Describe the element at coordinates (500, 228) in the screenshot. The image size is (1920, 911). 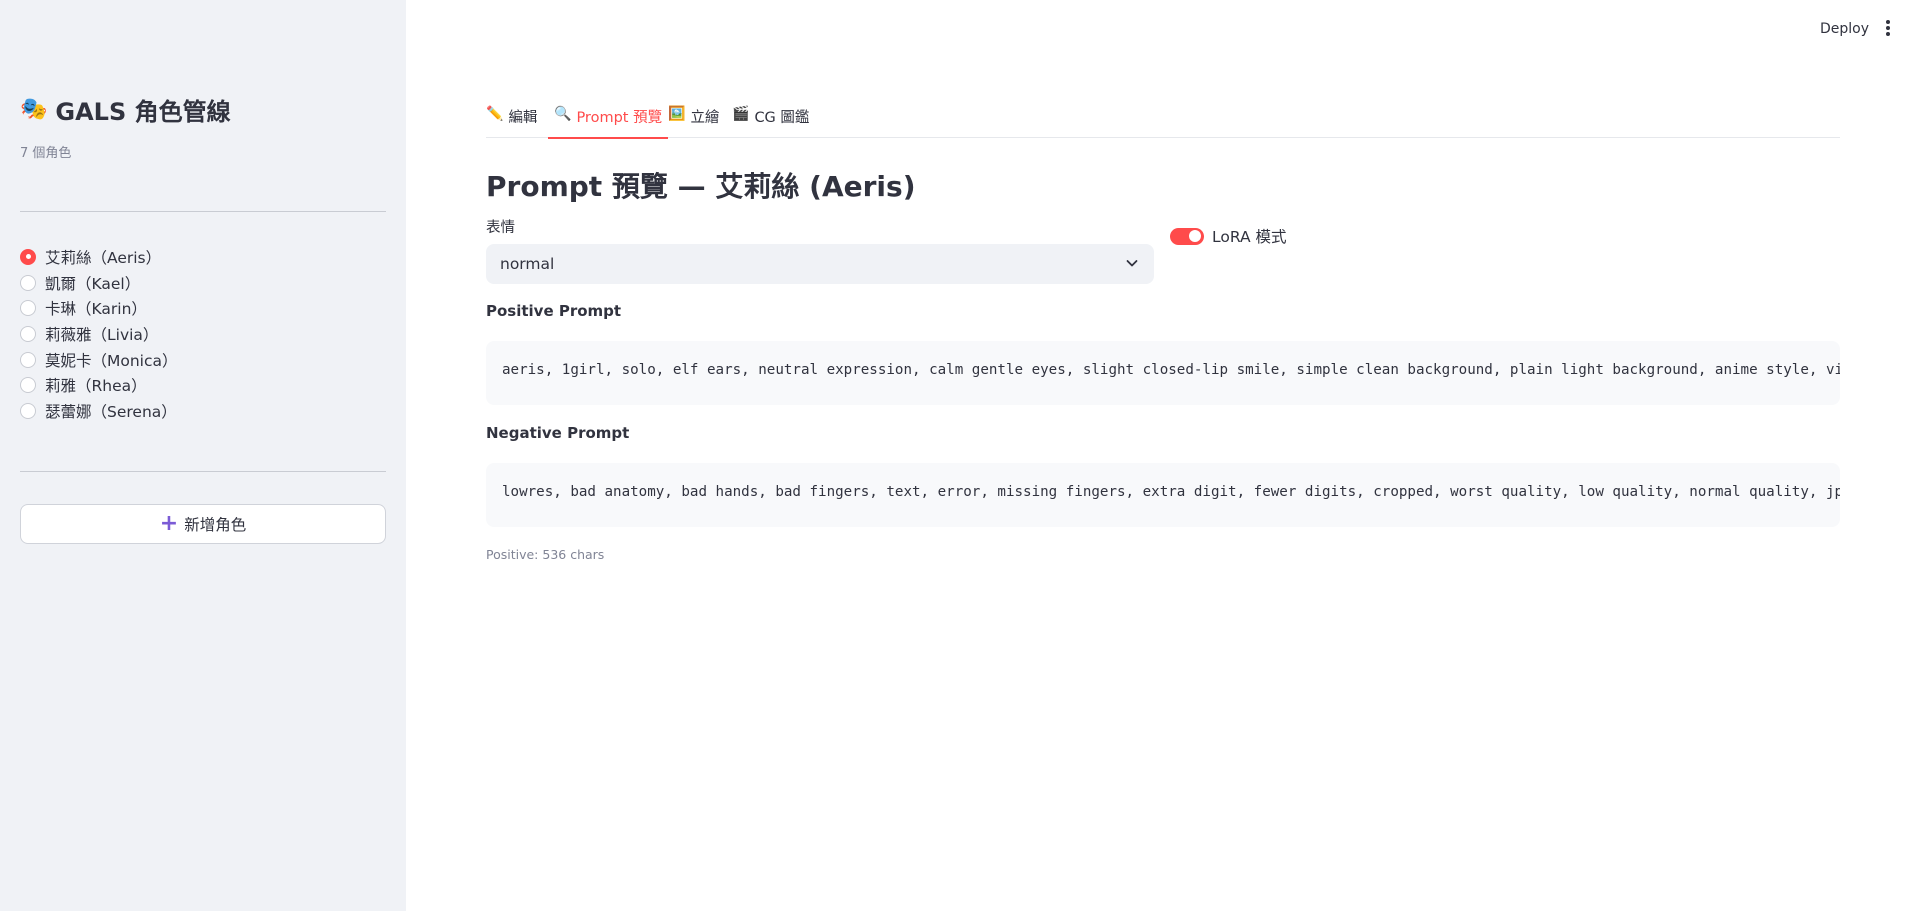
I see `expression-label: 表情` at that location.